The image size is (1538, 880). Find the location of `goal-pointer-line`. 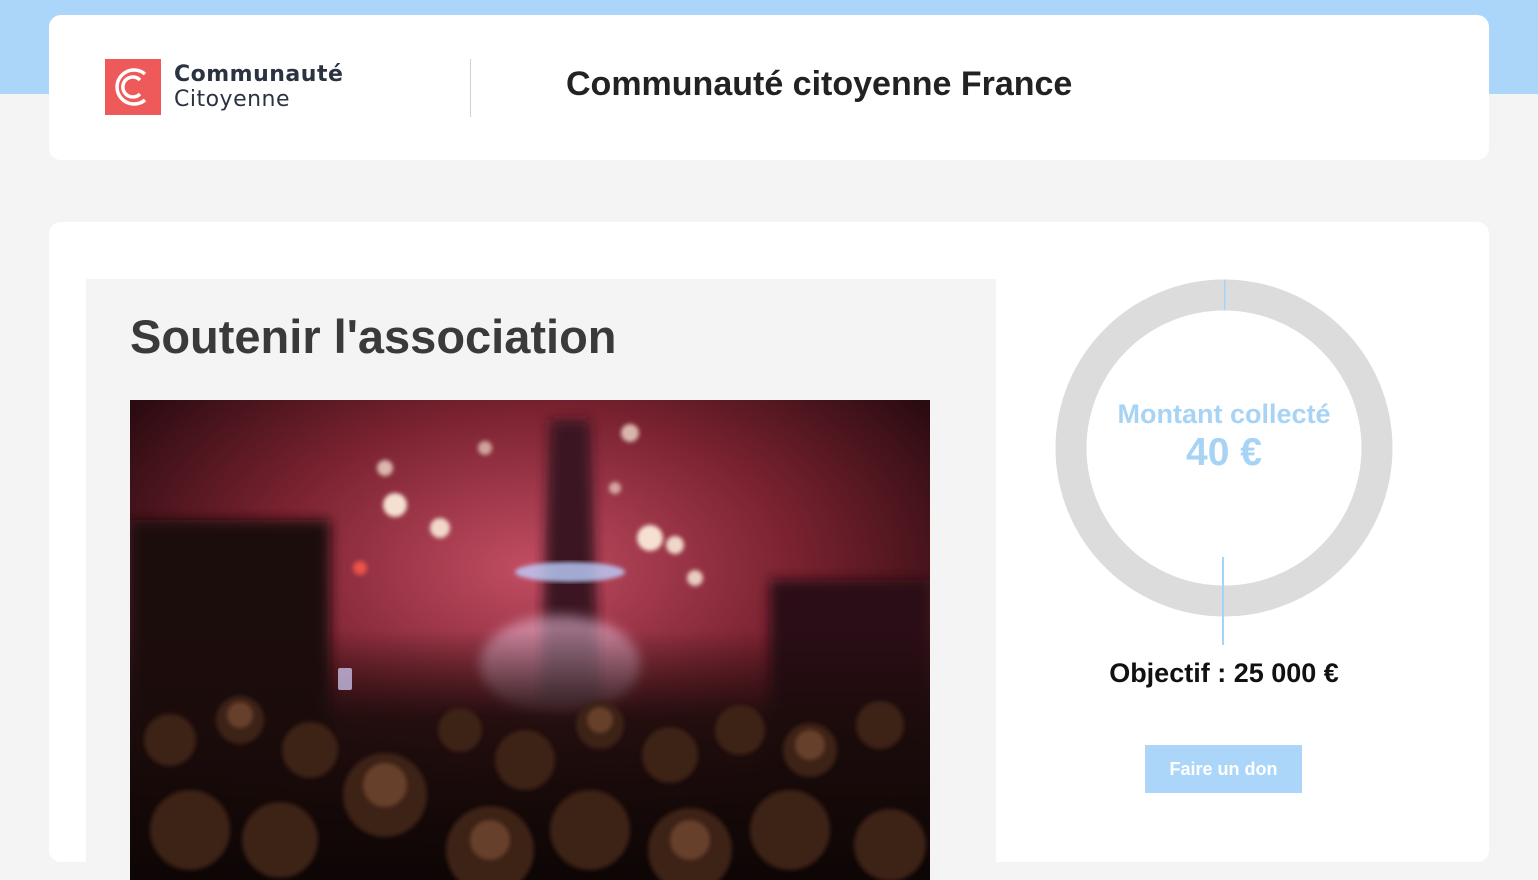

goal-pointer-line is located at coordinates (1223, 601).